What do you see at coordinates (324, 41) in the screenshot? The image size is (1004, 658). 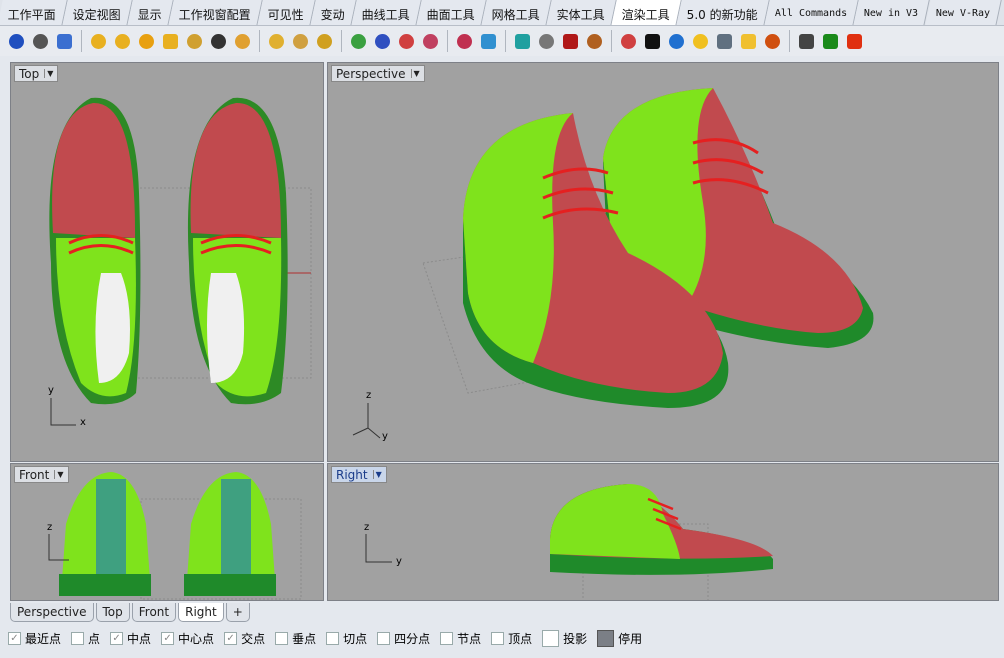 I see `light-hotspot-icon` at bounding box center [324, 41].